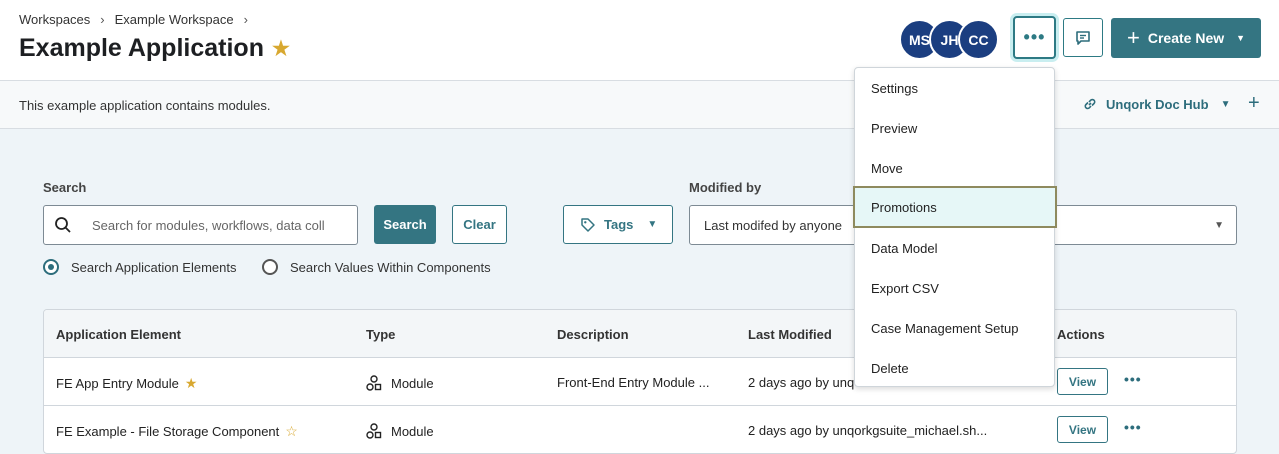 The height and width of the screenshot is (454, 1279). I want to click on create-new-label: Create New, so click(1186, 38).